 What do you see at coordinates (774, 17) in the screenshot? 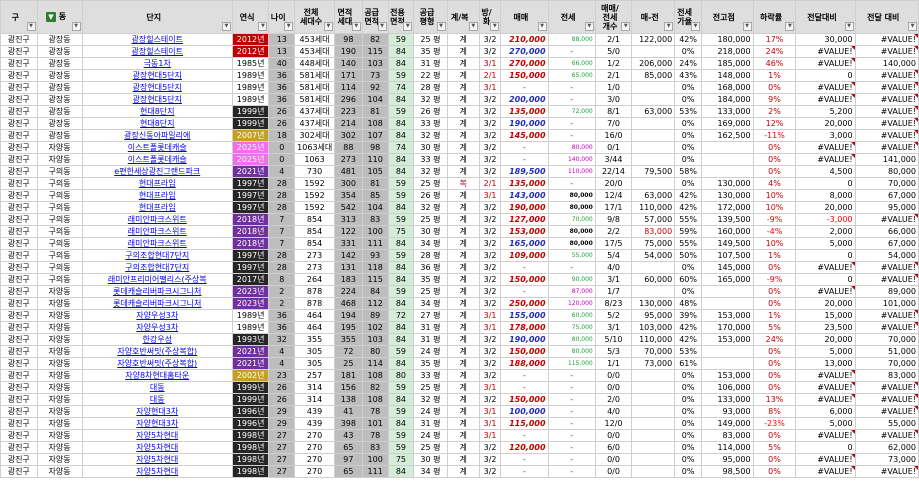
I see `column-header: 하락률 ▼` at bounding box center [774, 17].